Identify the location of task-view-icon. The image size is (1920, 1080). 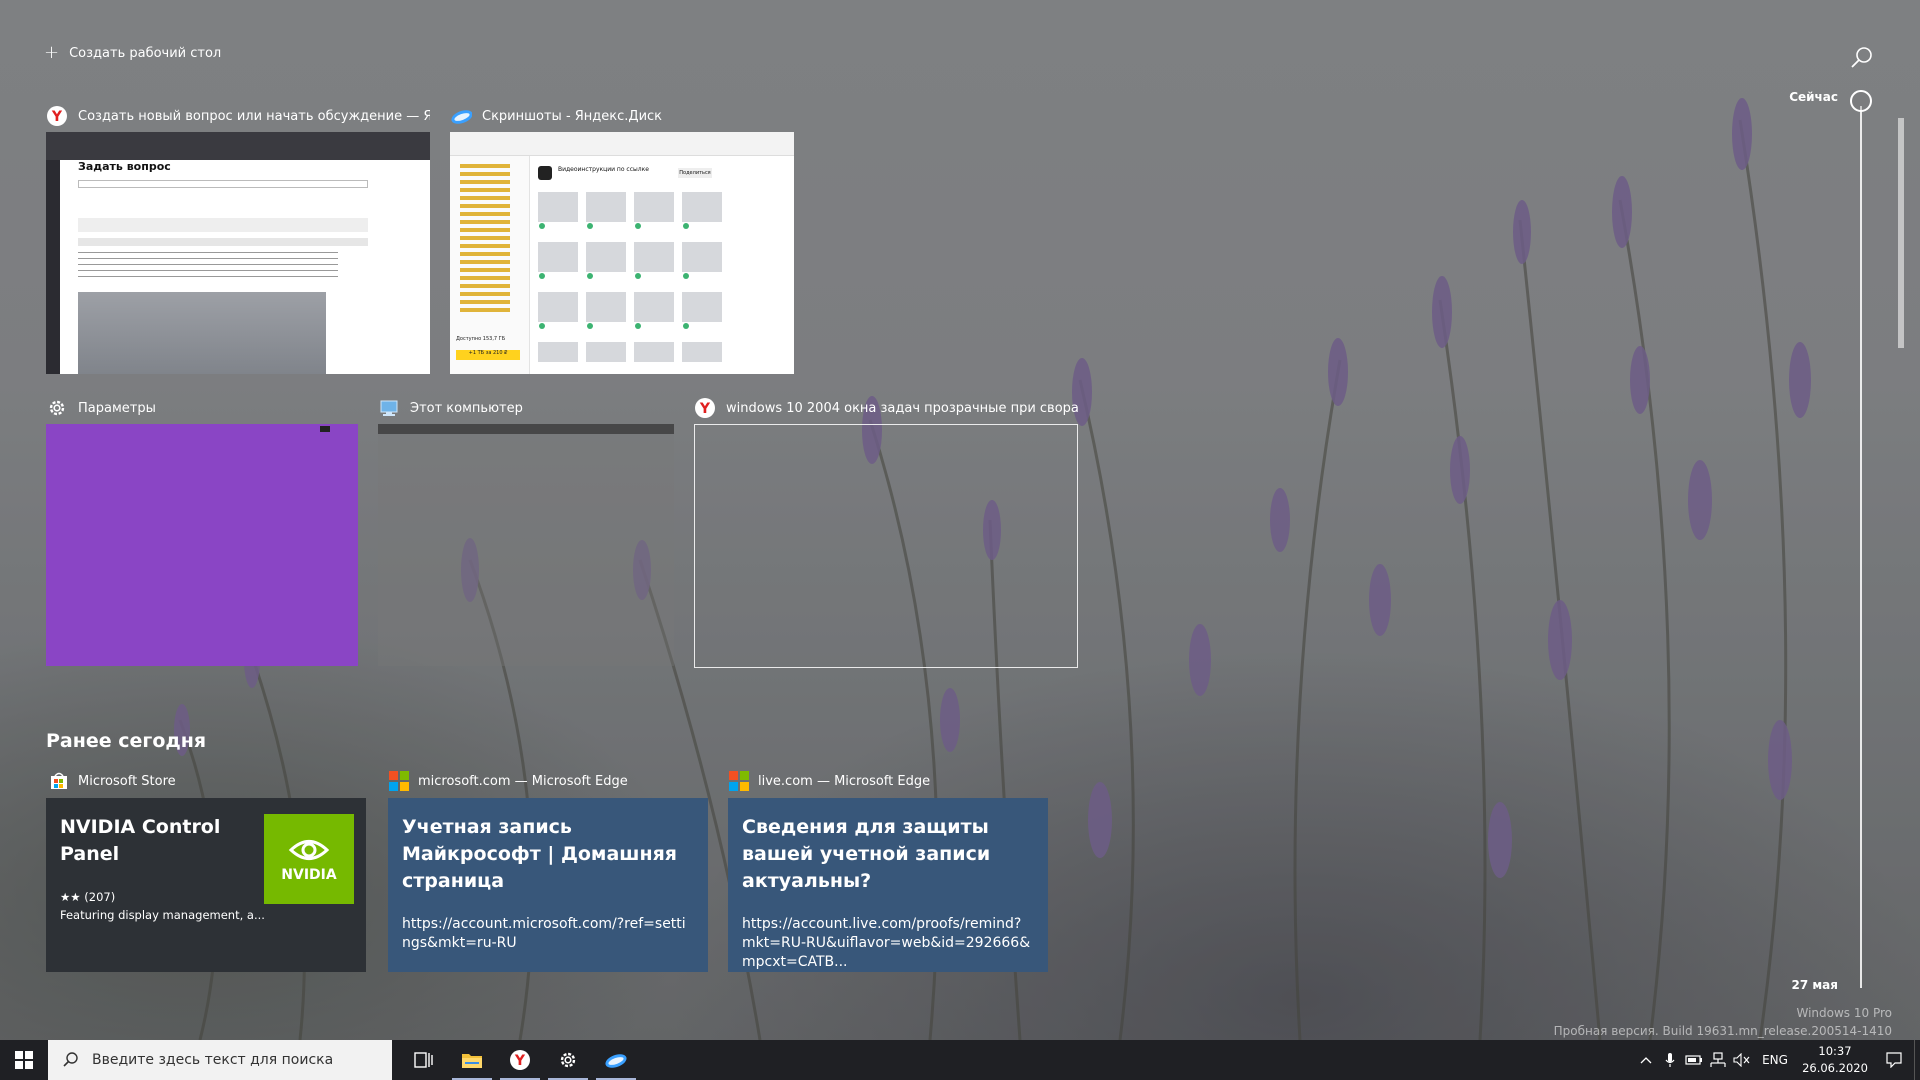
(423, 1060).